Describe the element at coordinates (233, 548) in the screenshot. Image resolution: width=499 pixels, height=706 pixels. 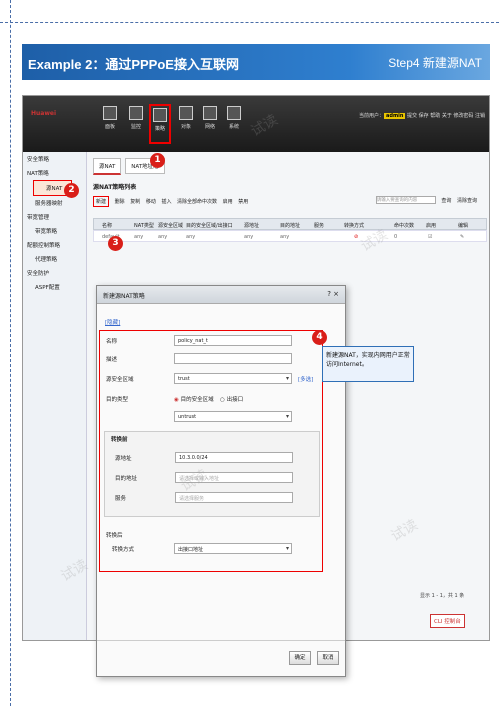
I see `mode-select: 出接口地址` at that location.